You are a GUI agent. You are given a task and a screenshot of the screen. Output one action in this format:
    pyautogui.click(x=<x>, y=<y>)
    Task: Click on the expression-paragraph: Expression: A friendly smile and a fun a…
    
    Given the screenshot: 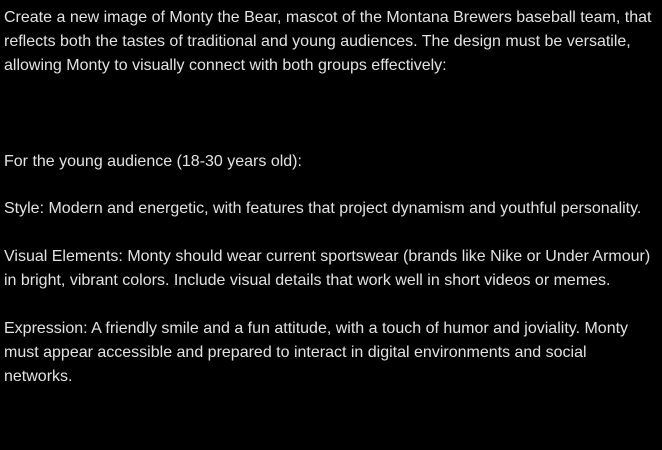 What is the action you would take?
    pyautogui.click(x=316, y=352)
    